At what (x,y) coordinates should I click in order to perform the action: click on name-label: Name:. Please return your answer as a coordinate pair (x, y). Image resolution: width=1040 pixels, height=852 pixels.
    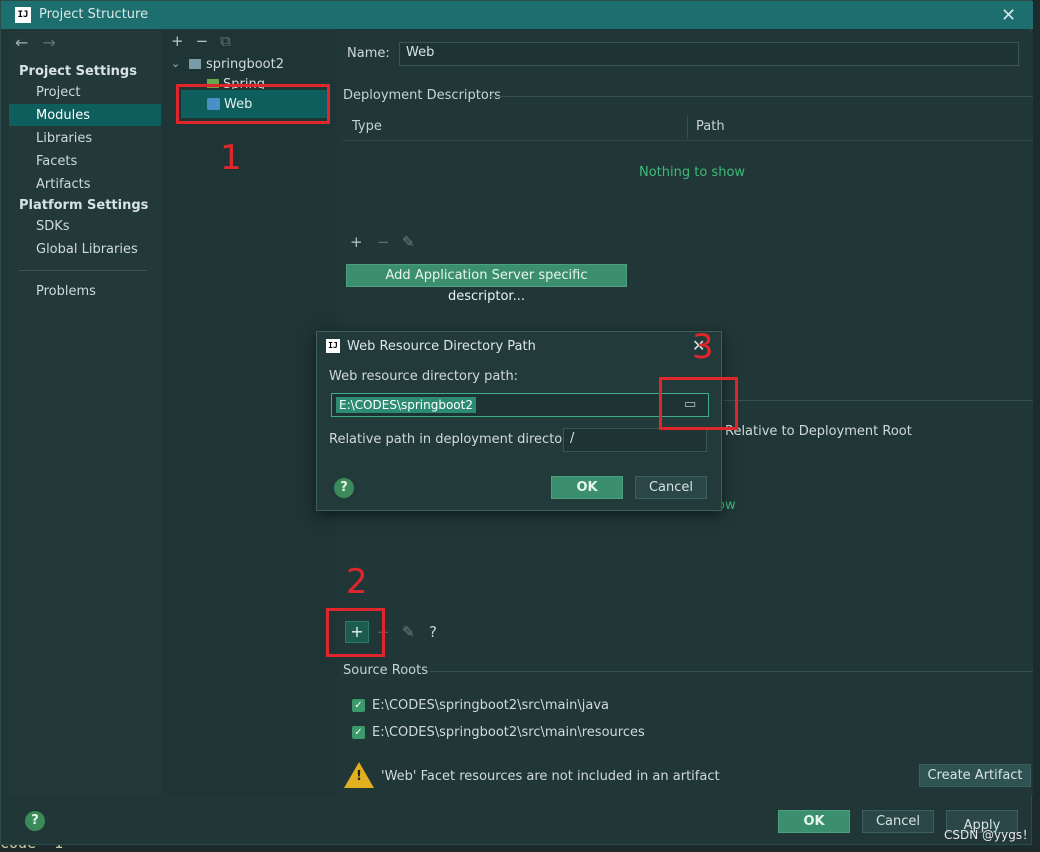
    Looking at the image, I should click on (368, 53).